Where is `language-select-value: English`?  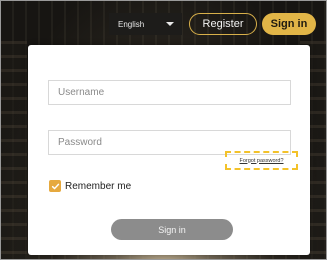 language-select-value: English is located at coordinates (131, 24).